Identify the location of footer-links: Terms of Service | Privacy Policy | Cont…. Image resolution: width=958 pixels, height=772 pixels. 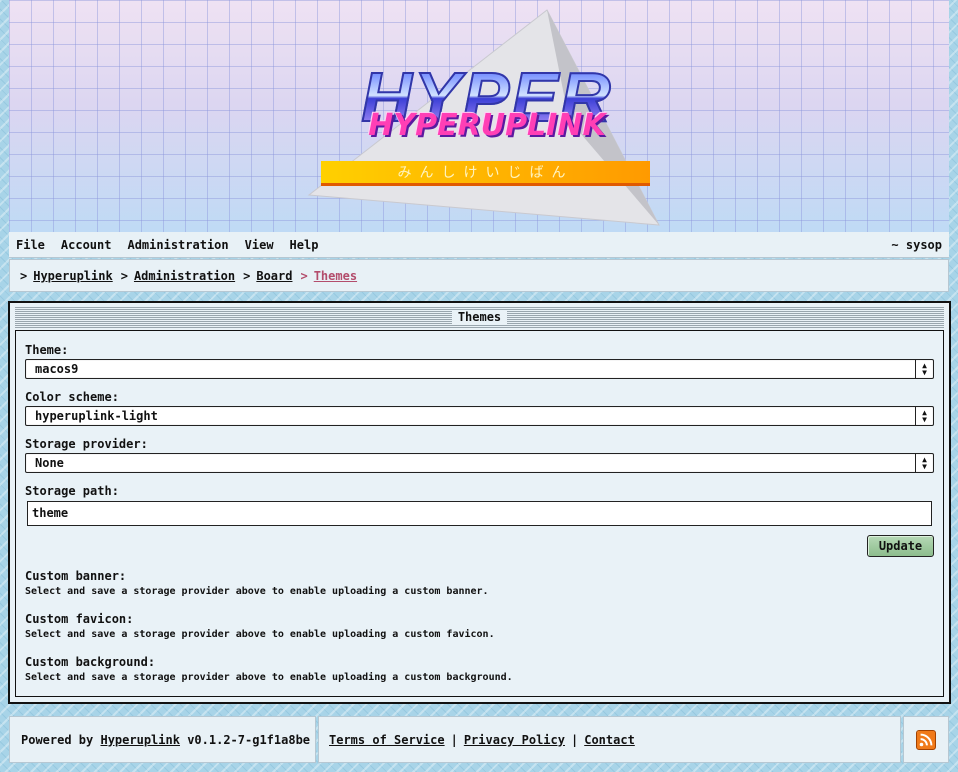
(609, 739).